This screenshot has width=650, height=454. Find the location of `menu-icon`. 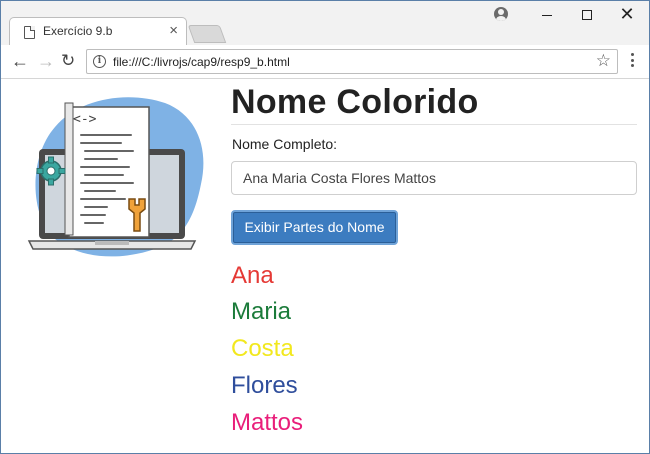

menu-icon is located at coordinates (633, 61).